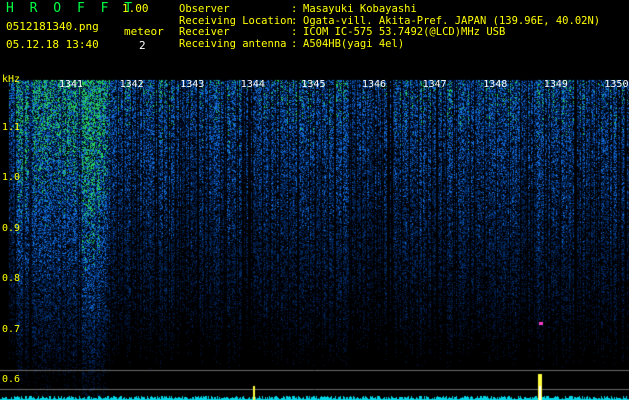 This screenshot has height=400, width=629. I want to click on info-row-observer: Observer: Masayuki Kobayashi, so click(389, 9).